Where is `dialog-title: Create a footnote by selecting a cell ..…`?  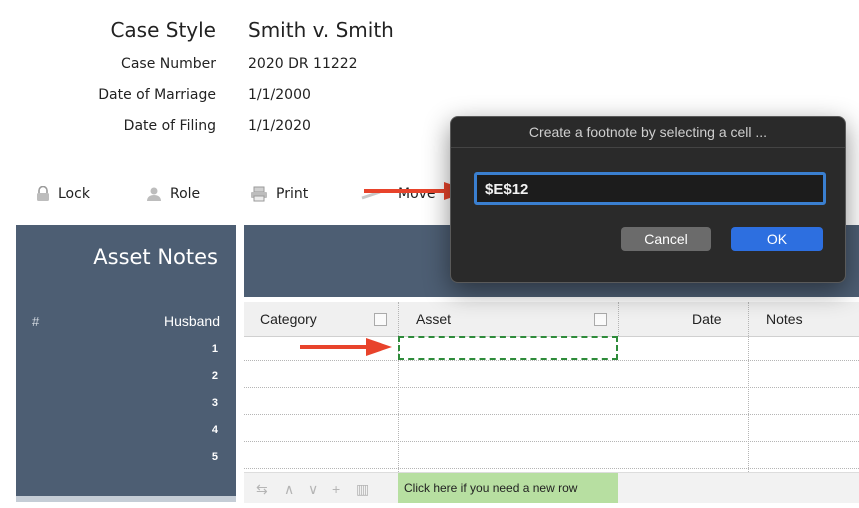 dialog-title: Create a footnote by selecting a cell ..… is located at coordinates (648, 132).